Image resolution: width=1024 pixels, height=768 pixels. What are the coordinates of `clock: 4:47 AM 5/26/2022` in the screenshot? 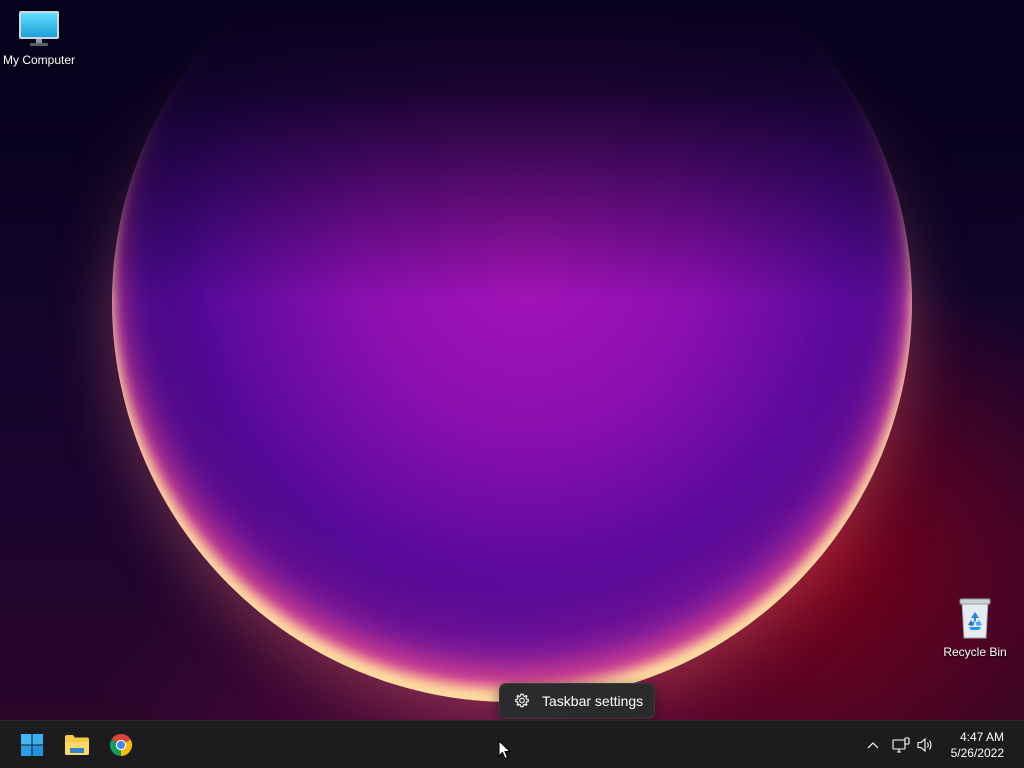 It's located at (979, 745).